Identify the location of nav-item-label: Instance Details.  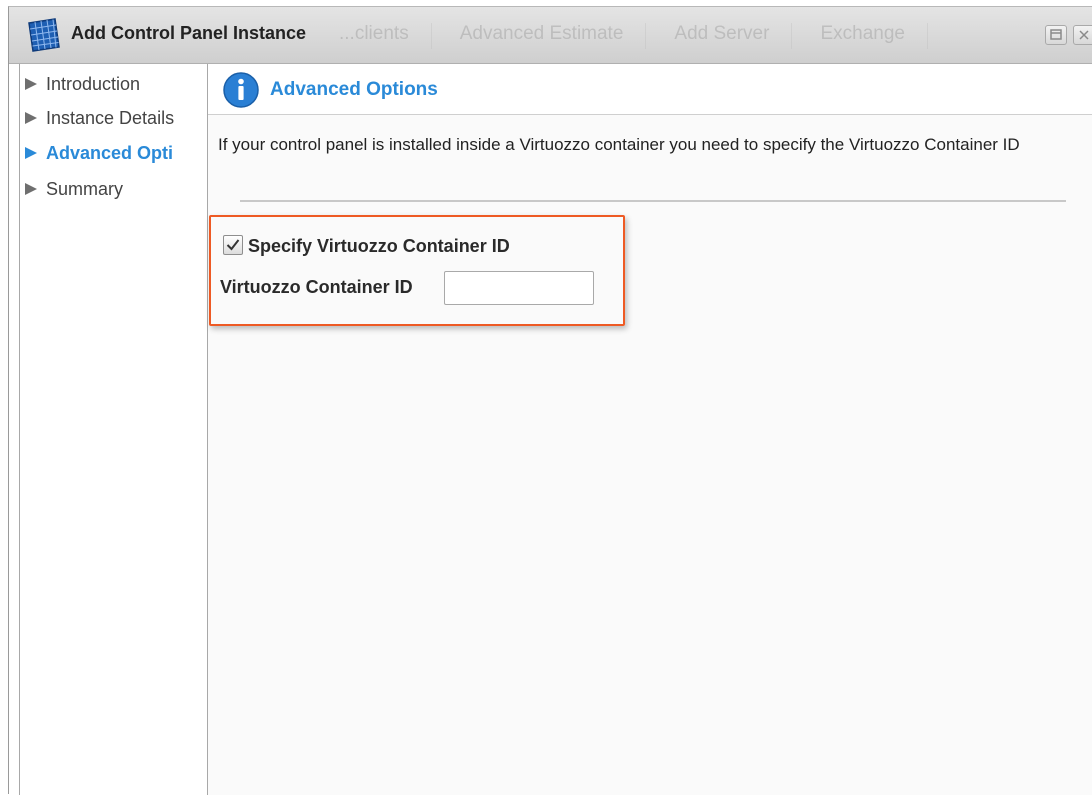
(110, 117).